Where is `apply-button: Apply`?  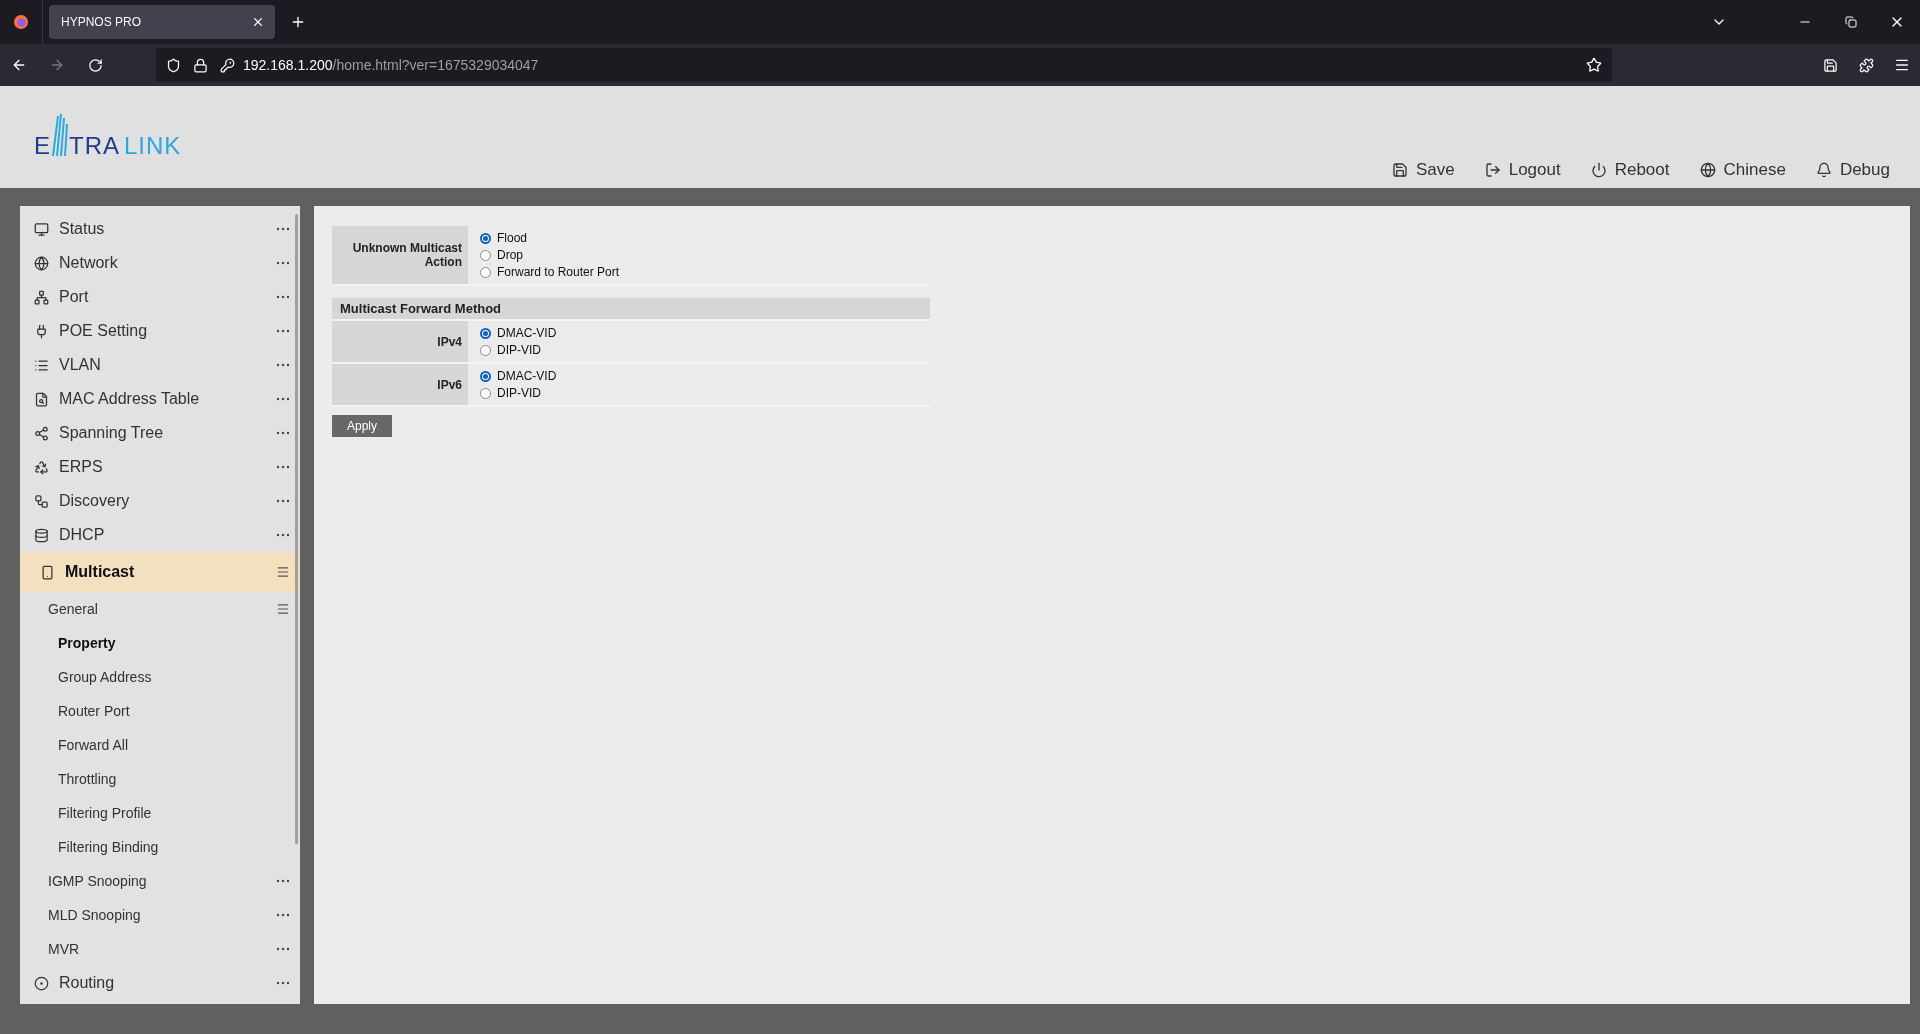 apply-button: Apply is located at coordinates (362, 426).